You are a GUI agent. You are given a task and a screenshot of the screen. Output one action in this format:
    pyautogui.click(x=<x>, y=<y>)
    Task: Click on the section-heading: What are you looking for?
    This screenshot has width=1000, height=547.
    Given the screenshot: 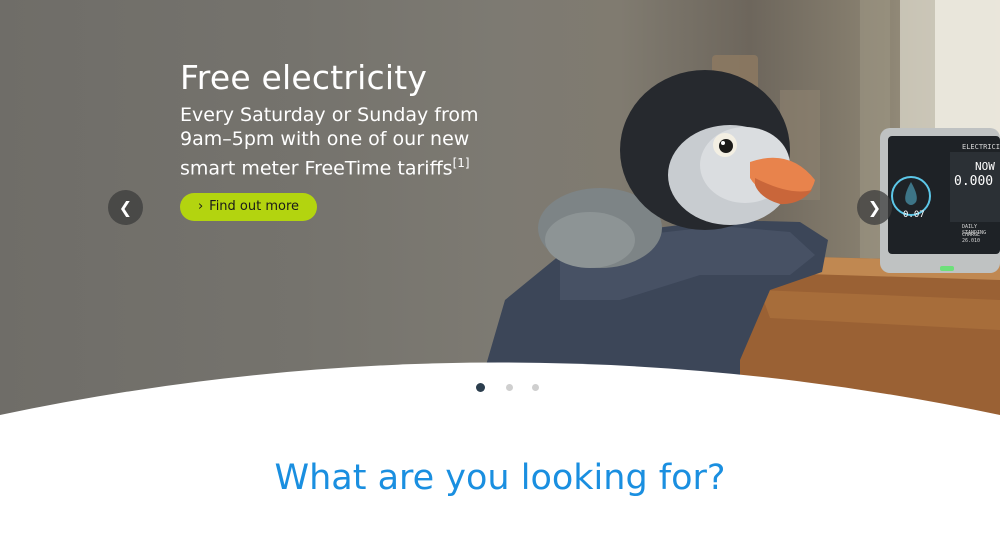 What is the action you would take?
    pyautogui.click(x=500, y=478)
    